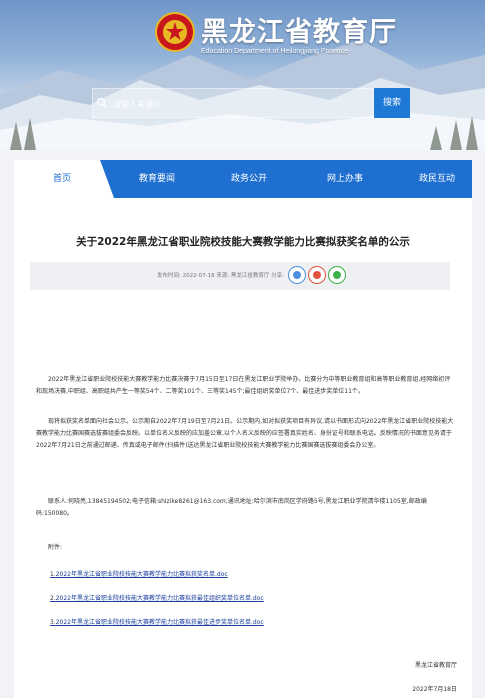 This screenshot has width=485, height=698. I want to click on signature-org: 黑龙江省教育厅, so click(435, 665).